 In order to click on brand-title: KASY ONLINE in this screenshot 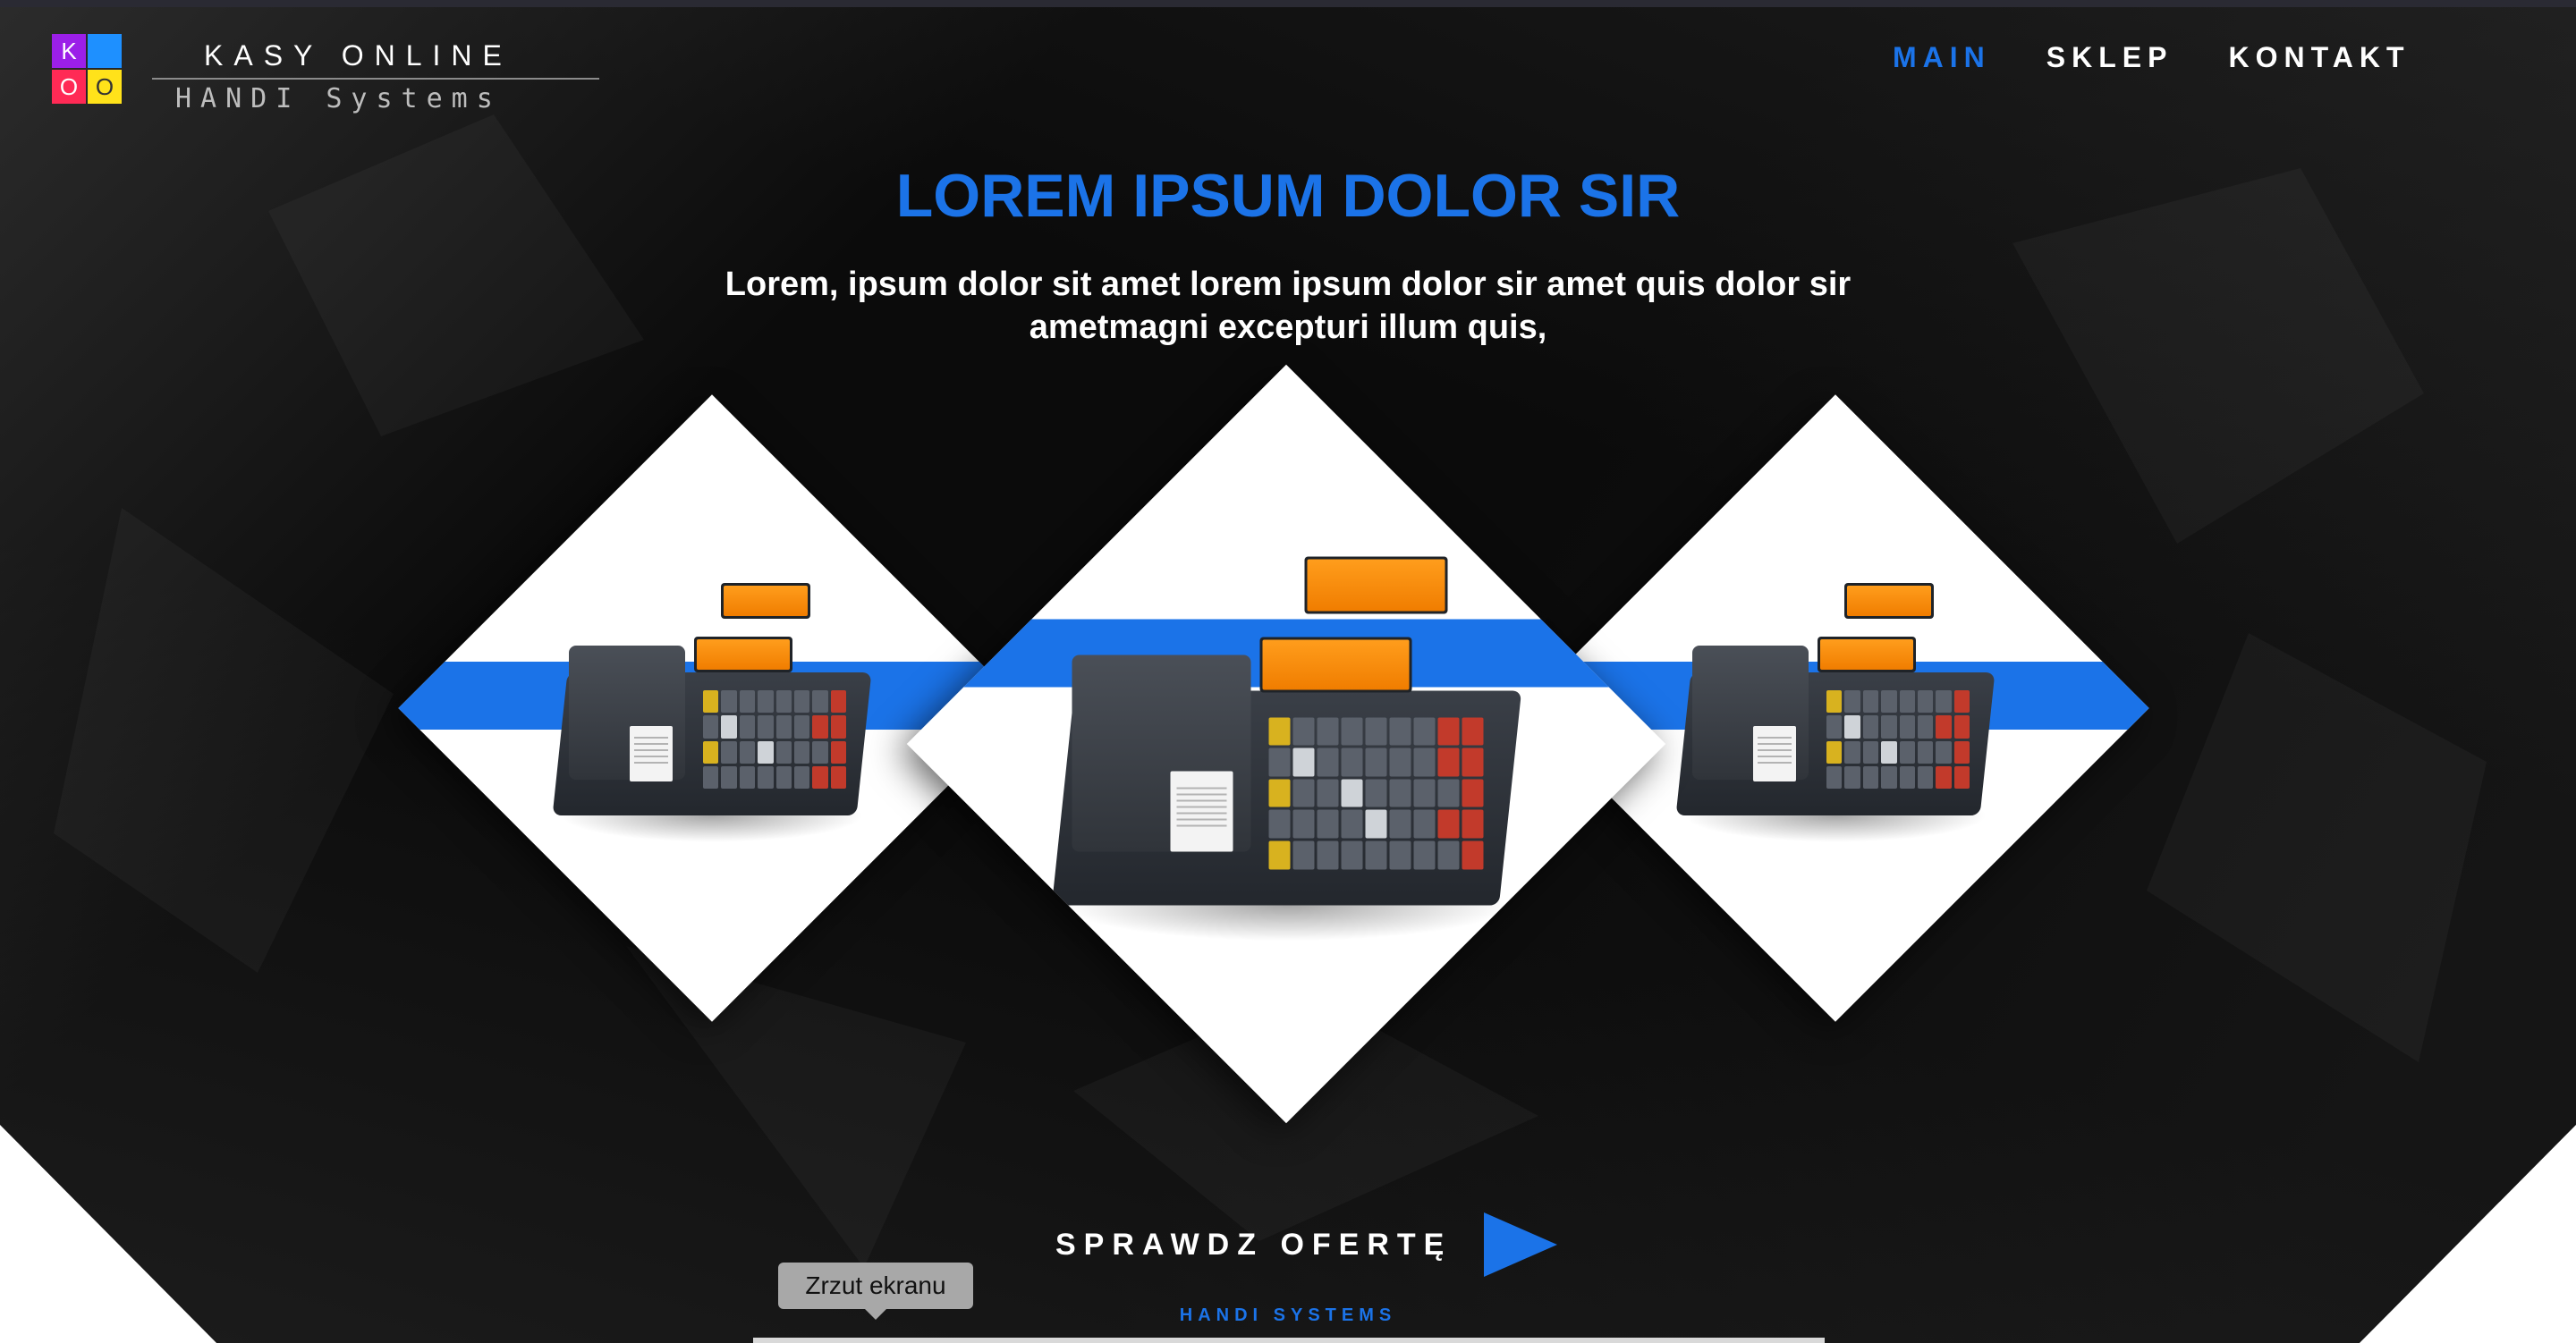, I will do `click(358, 55)`.